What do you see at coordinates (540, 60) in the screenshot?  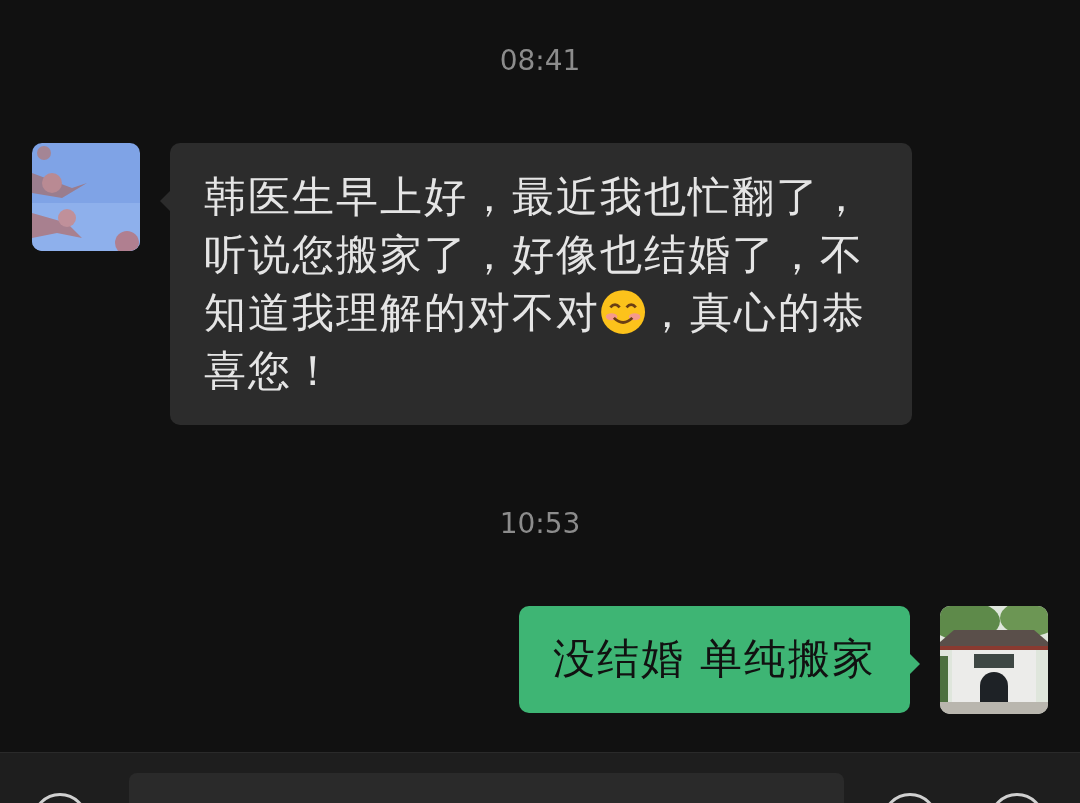 I see `timestamp: 08:41` at bounding box center [540, 60].